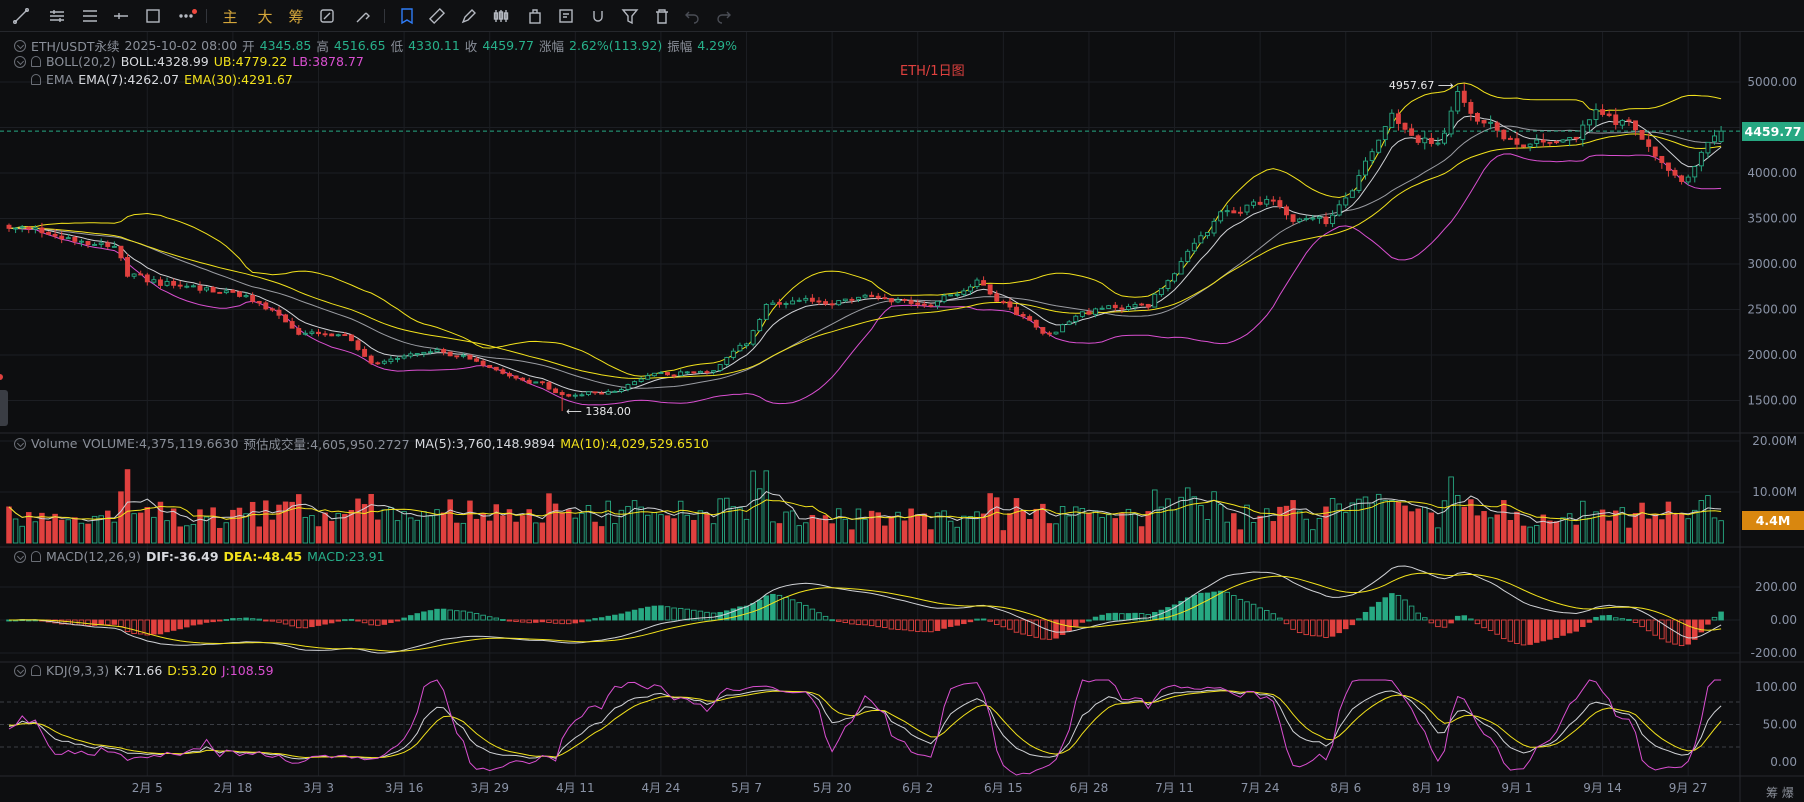 This screenshot has height=802, width=1804. What do you see at coordinates (1780, 792) in the screenshot?
I see `side-labels: 筹 爆` at bounding box center [1780, 792].